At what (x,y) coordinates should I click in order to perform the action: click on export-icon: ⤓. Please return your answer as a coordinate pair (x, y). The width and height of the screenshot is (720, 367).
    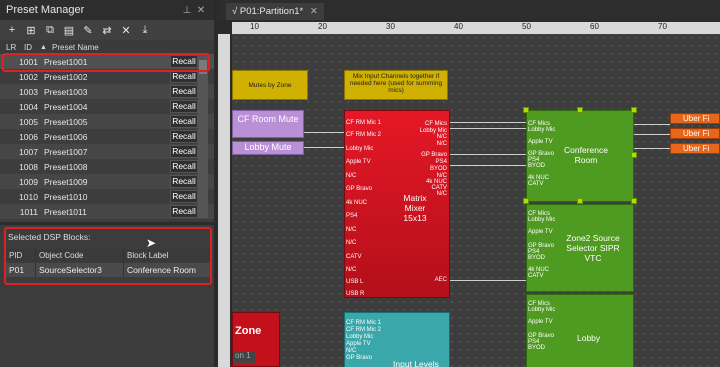
    Looking at the image, I should click on (145, 30).